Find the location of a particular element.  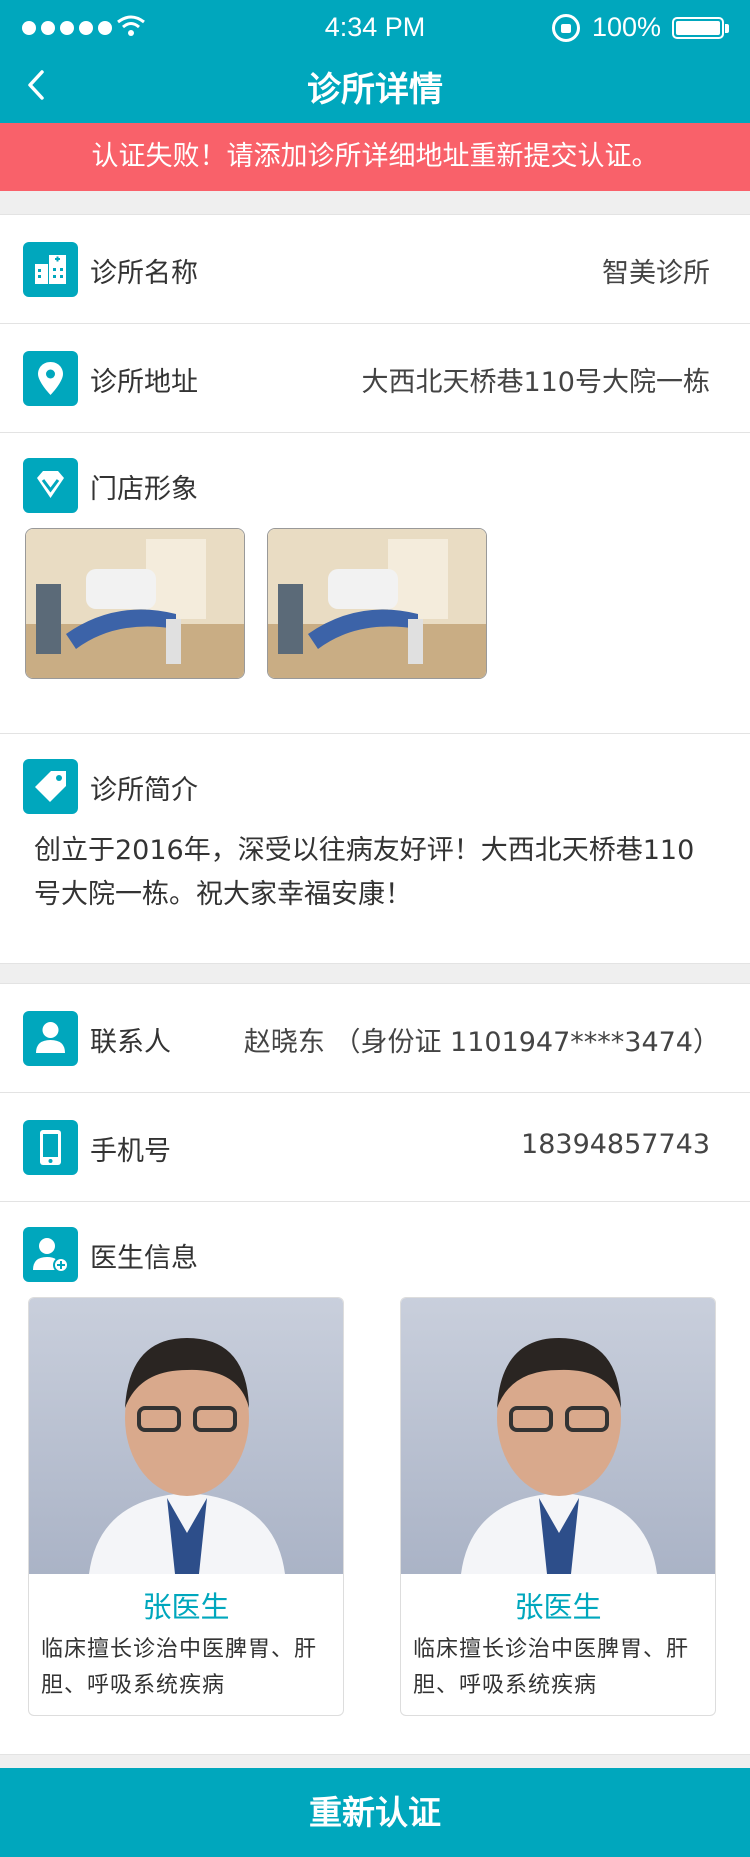

location-pin-icon is located at coordinates (50, 378).